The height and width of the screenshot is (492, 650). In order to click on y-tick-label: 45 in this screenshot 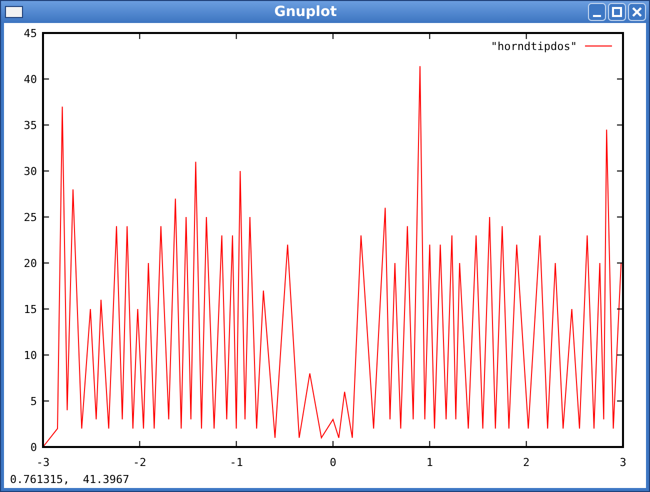, I will do `click(30, 33)`.